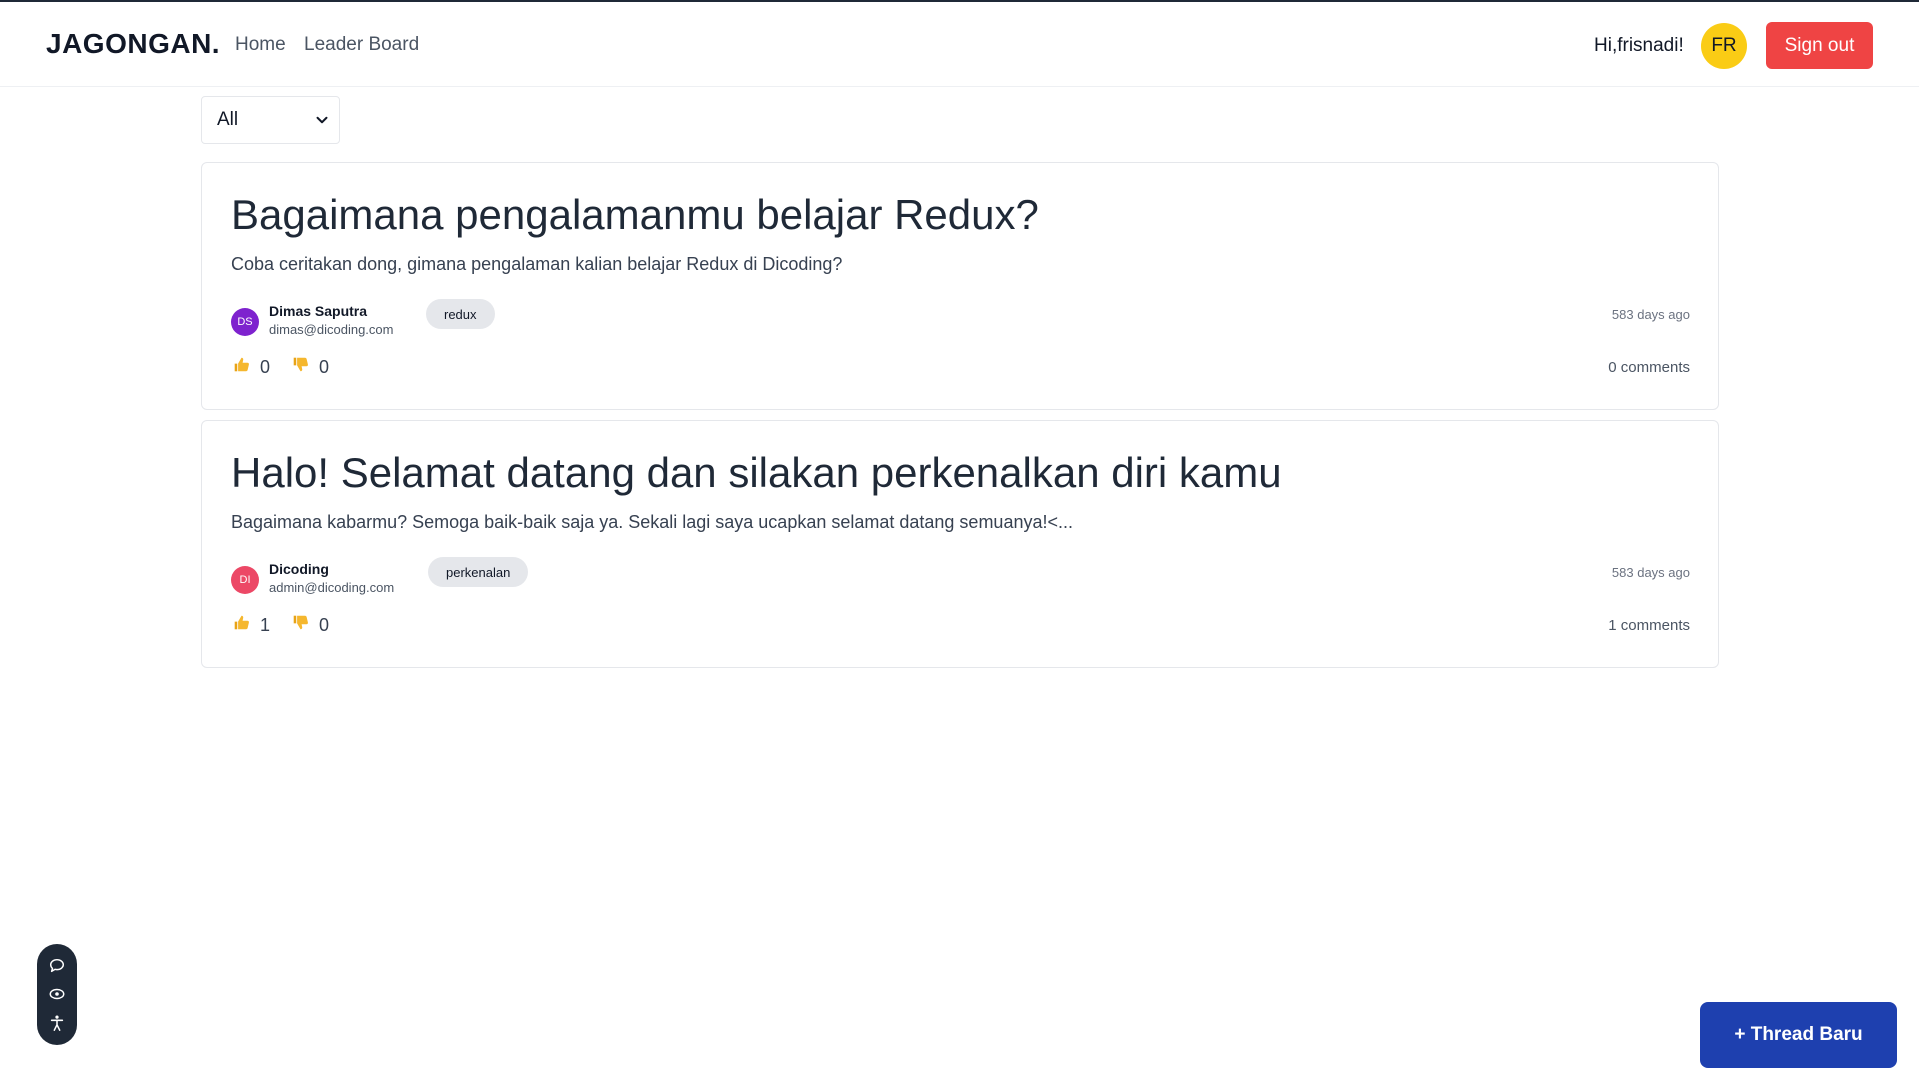 This screenshot has height=1071, width=1919. I want to click on sign-out-button: Sign out, so click(1819, 45).